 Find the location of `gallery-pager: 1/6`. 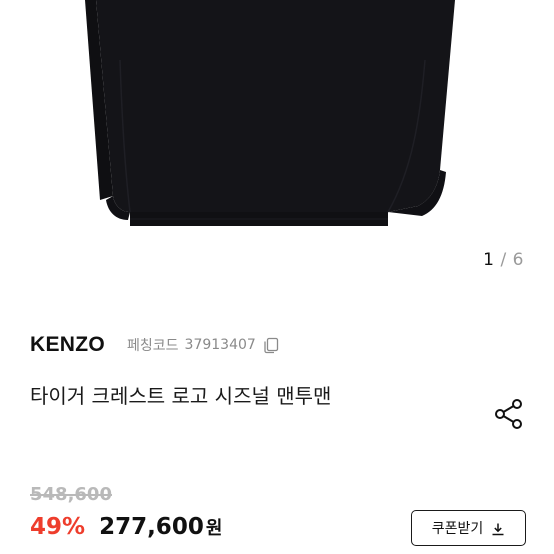

gallery-pager: 1/6 is located at coordinates (503, 260).